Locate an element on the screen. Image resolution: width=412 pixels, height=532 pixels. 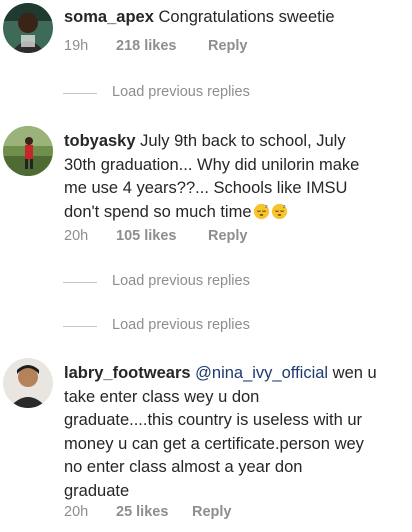
comment-meta: 20h 105 likes Reply is located at coordinates (156, 236).